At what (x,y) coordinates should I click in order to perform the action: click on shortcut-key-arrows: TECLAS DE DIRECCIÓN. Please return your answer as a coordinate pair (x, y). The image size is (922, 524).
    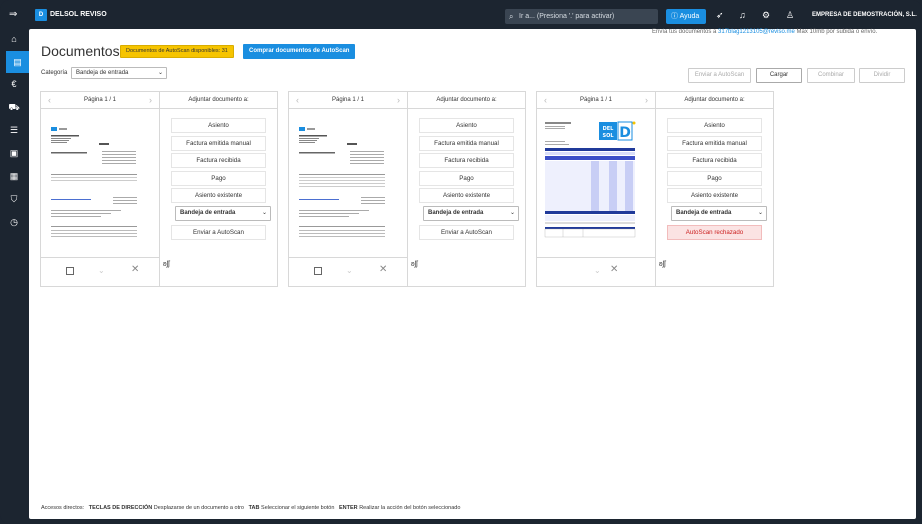
    Looking at the image, I should click on (120, 508).